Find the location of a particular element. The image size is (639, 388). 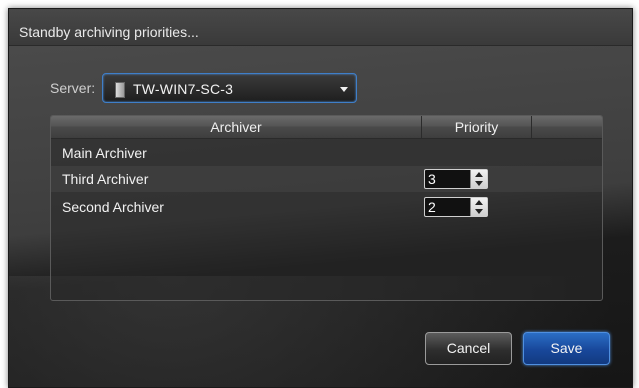

table-header: Archiver Priority is located at coordinates (326, 127).